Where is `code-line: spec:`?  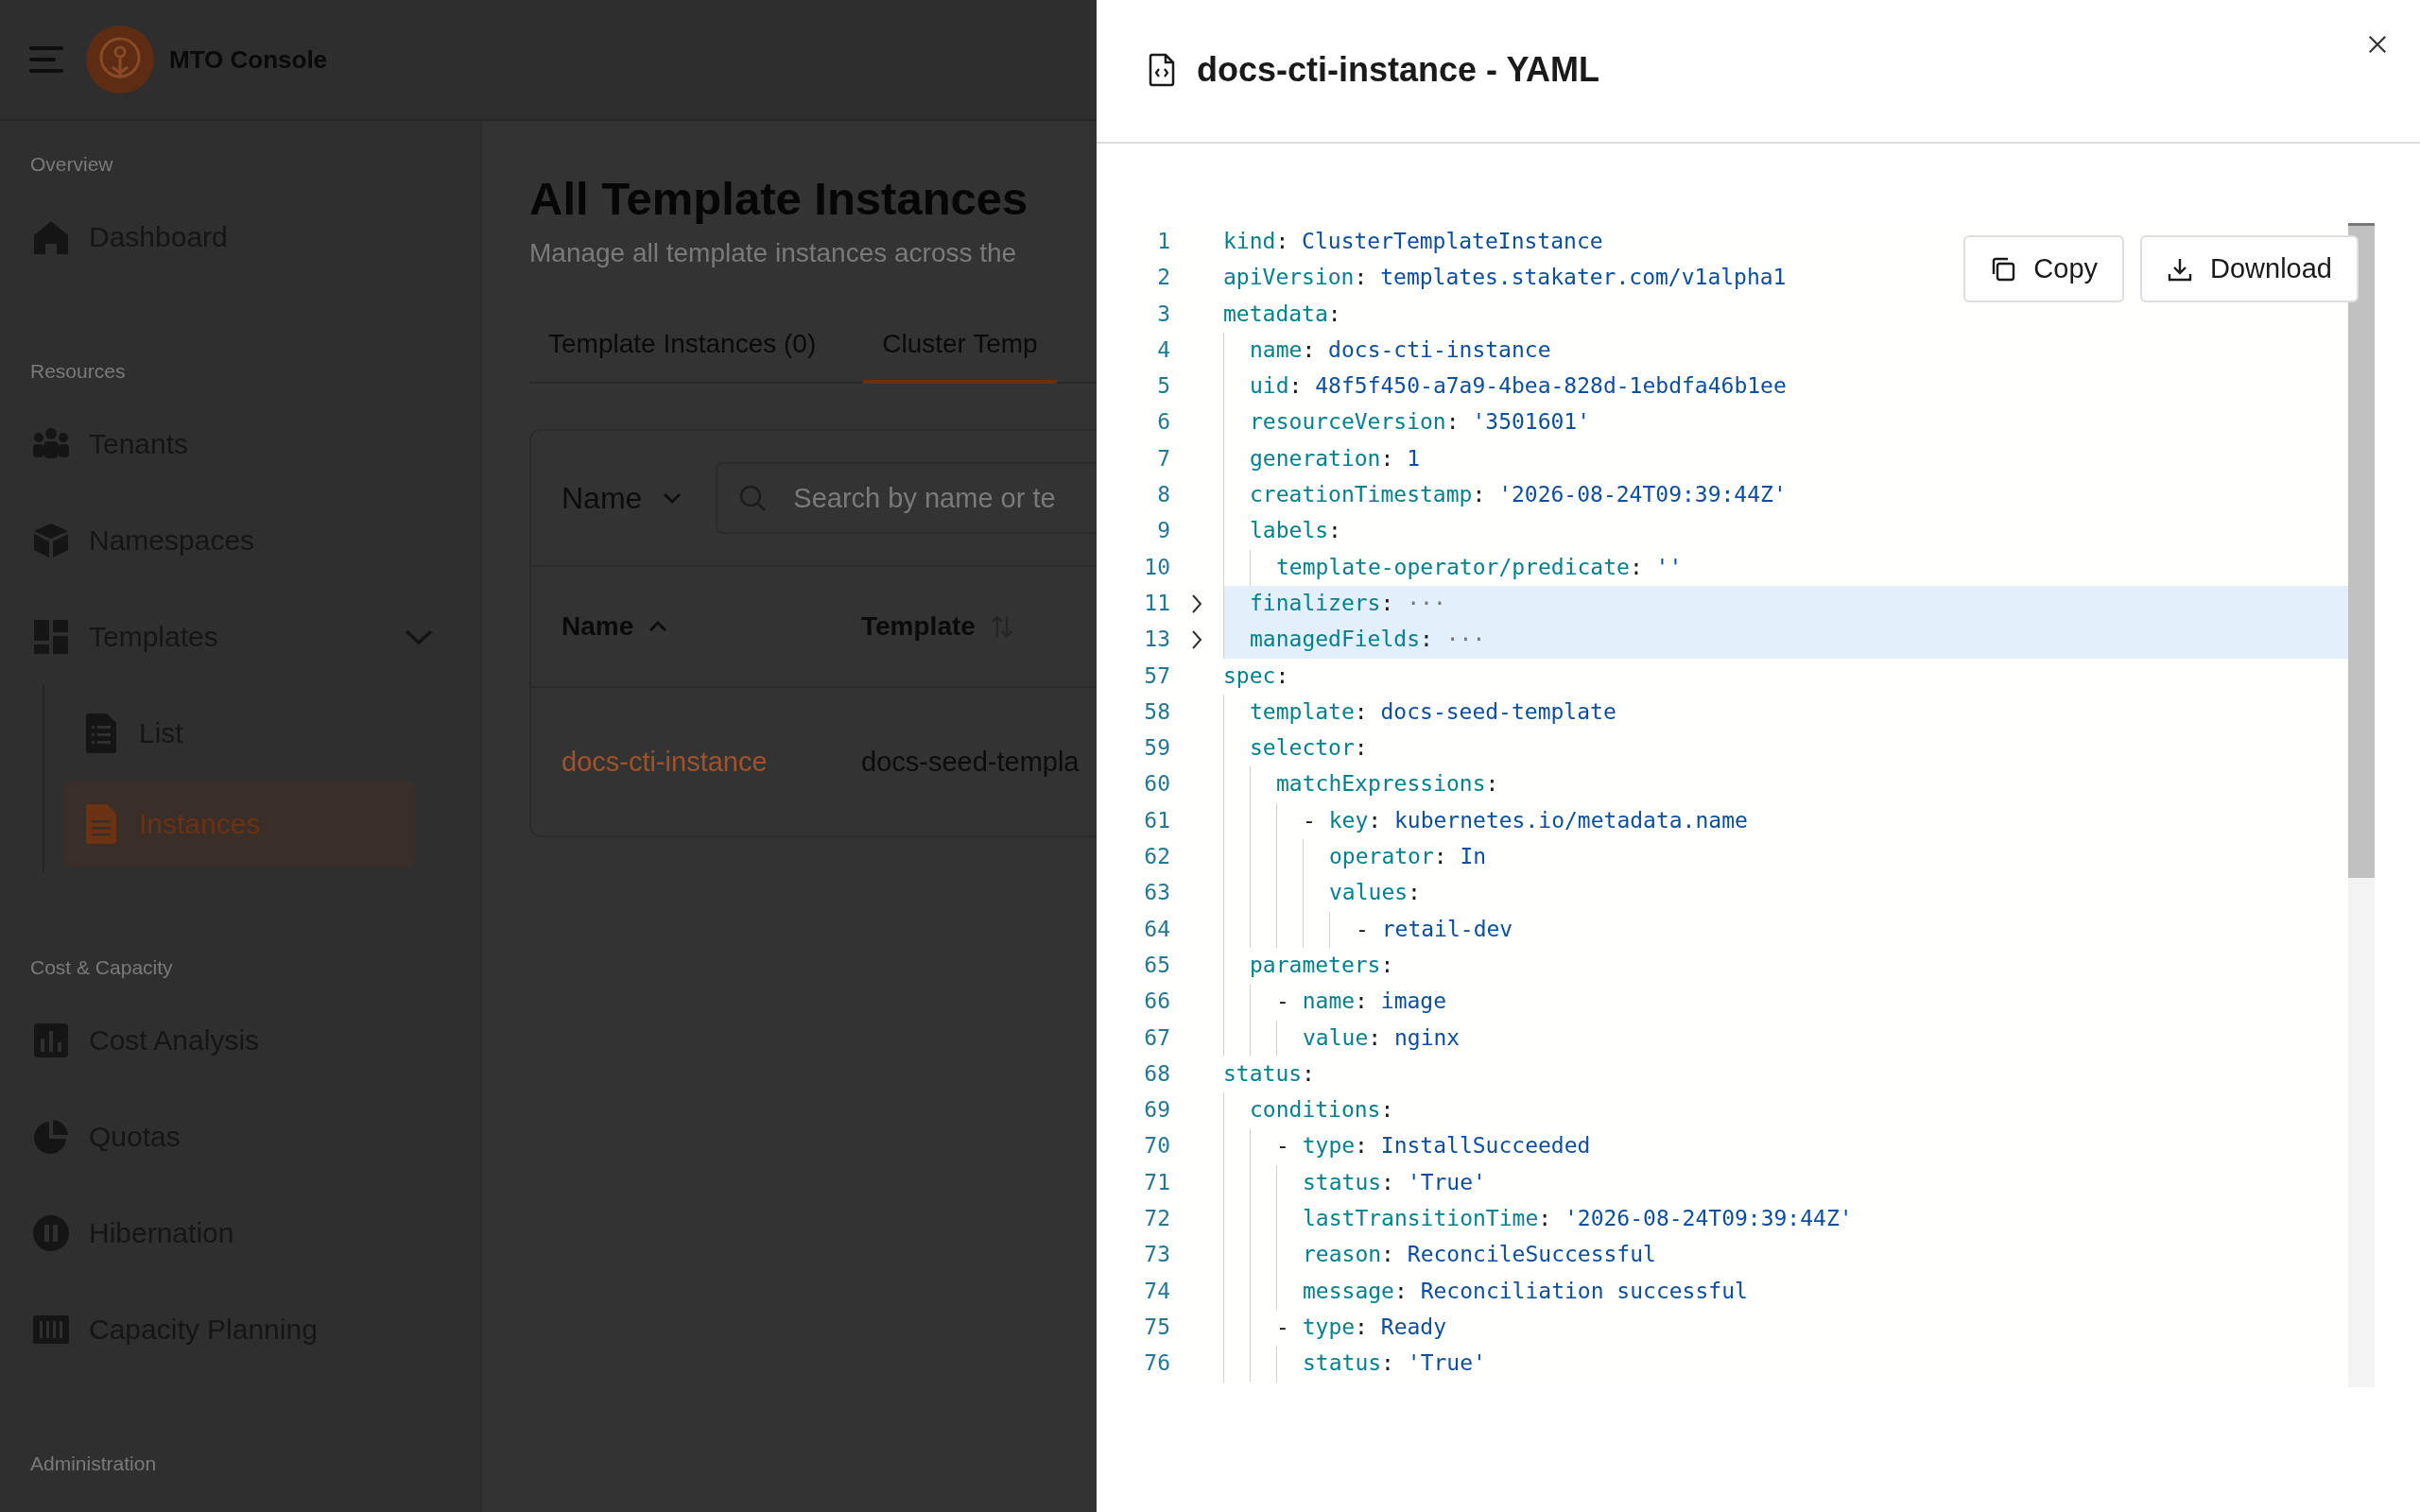
code-line: spec: is located at coordinates (1256, 676).